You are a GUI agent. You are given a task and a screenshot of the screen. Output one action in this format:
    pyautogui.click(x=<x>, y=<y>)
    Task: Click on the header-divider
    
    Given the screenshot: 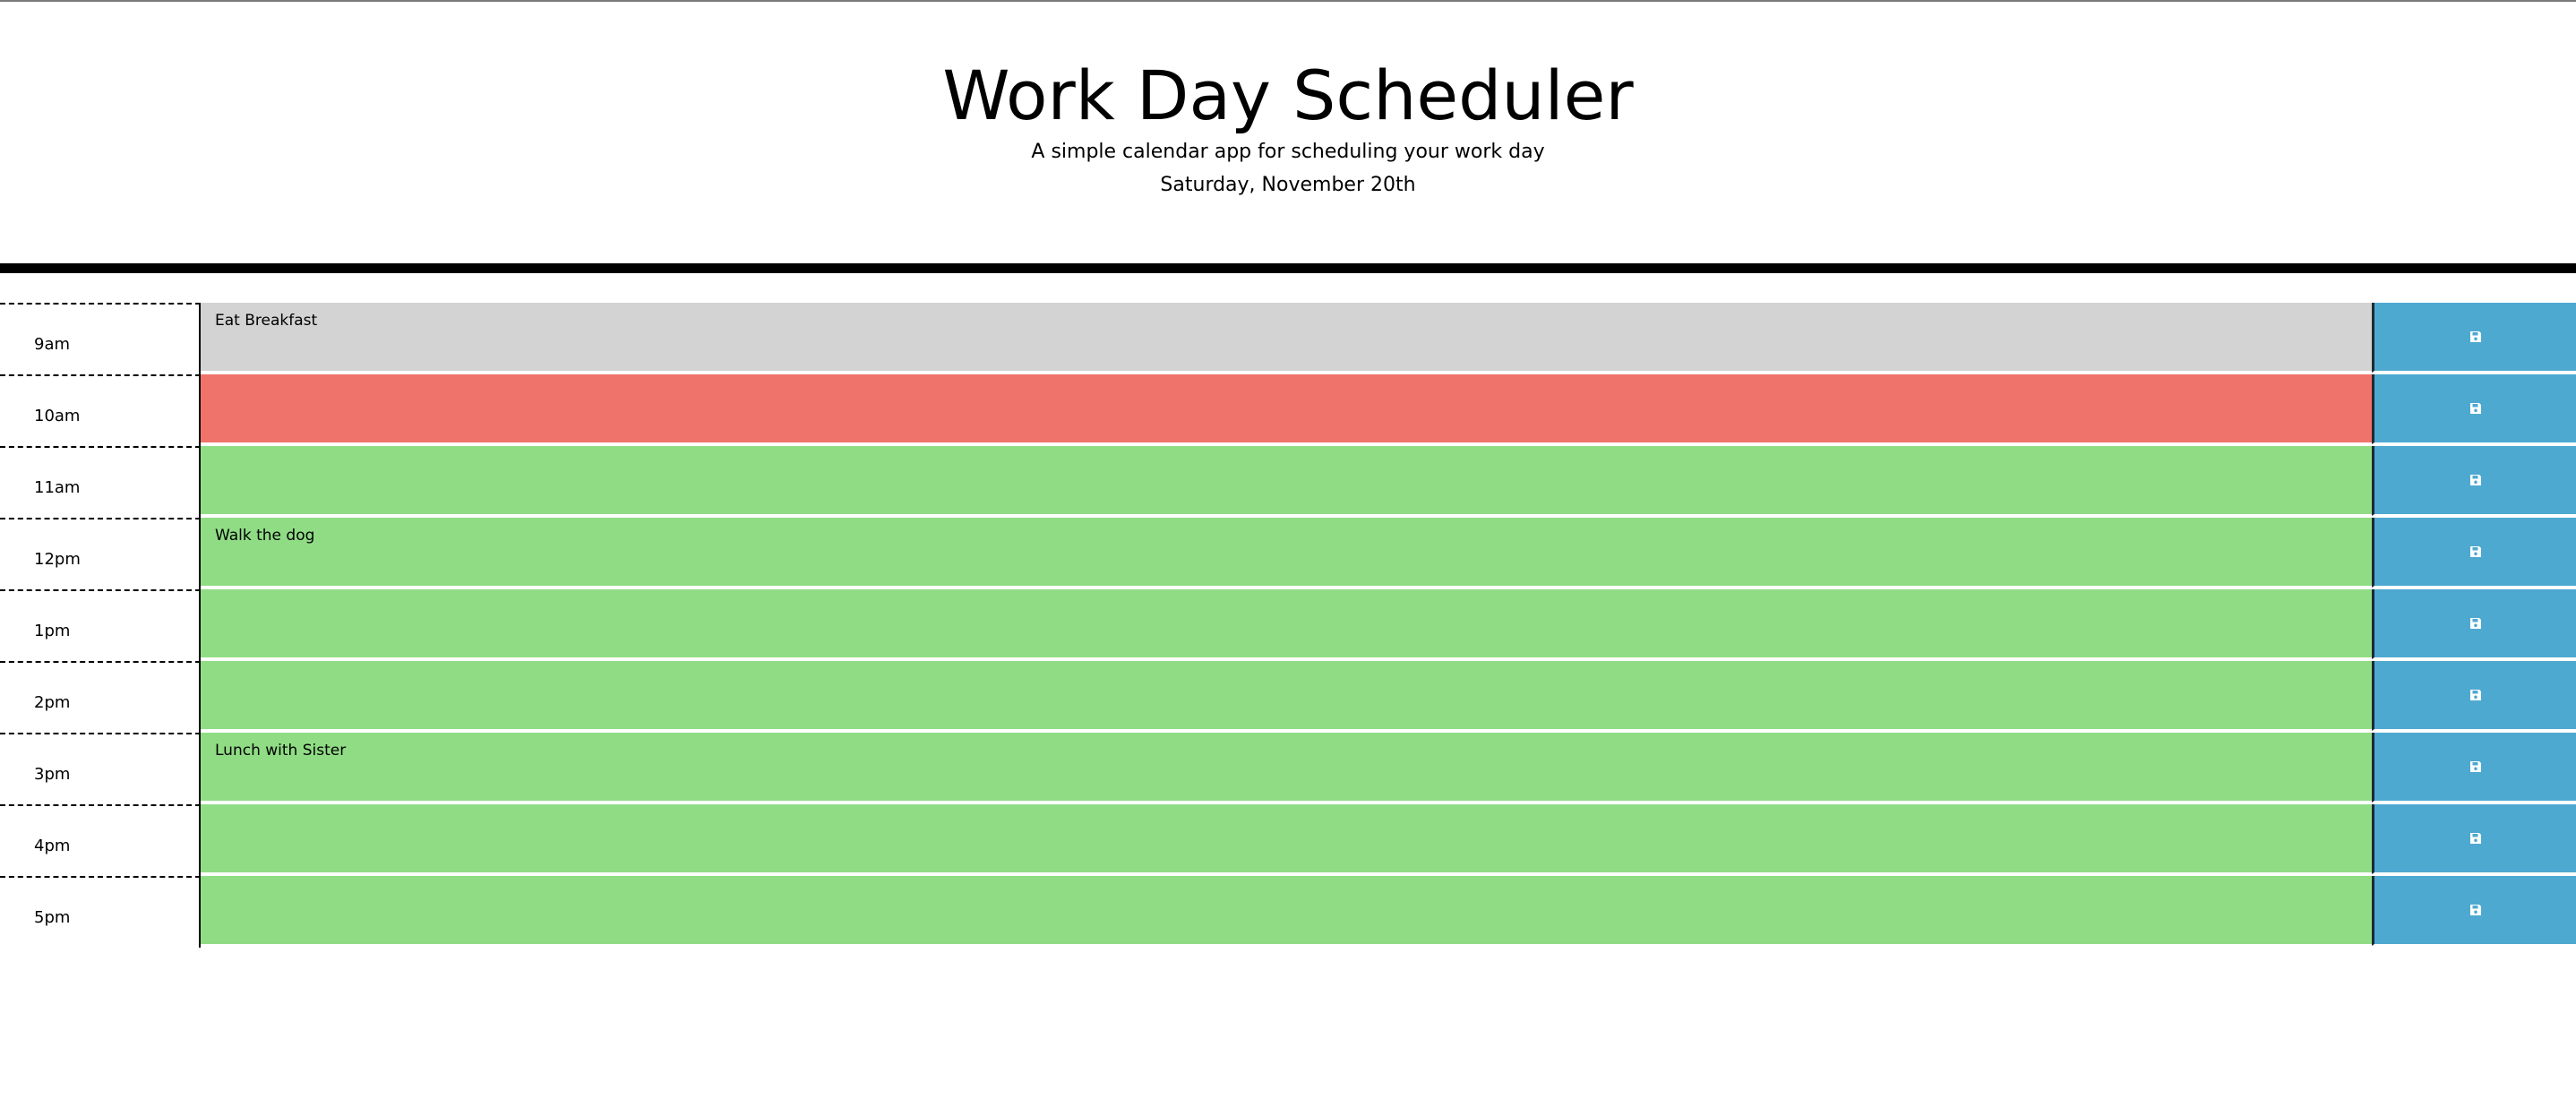 What is the action you would take?
    pyautogui.click(x=1288, y=268)
    